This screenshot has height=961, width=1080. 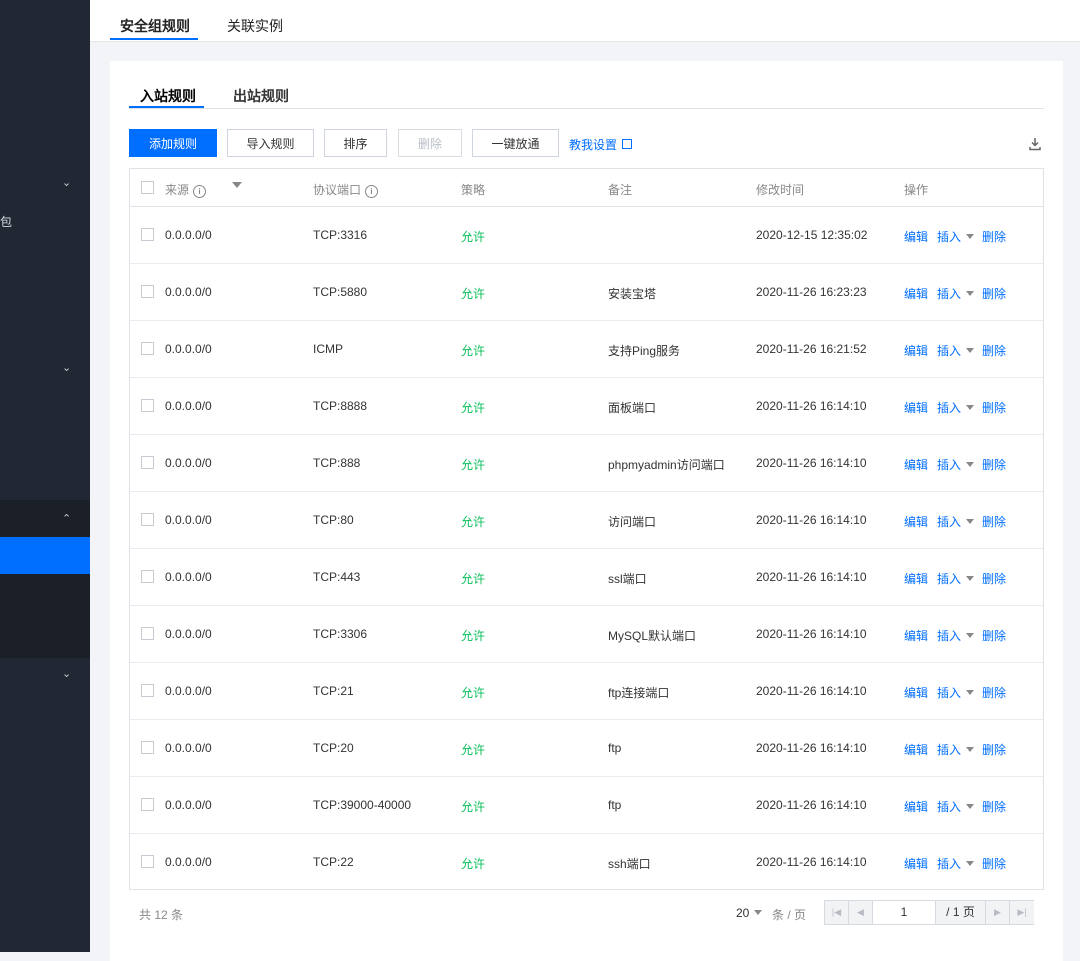 What do you see at coordinates (961, 912) in the screenshot?
I see `total-pages: / 1 页` at bounding box center [961, 912].